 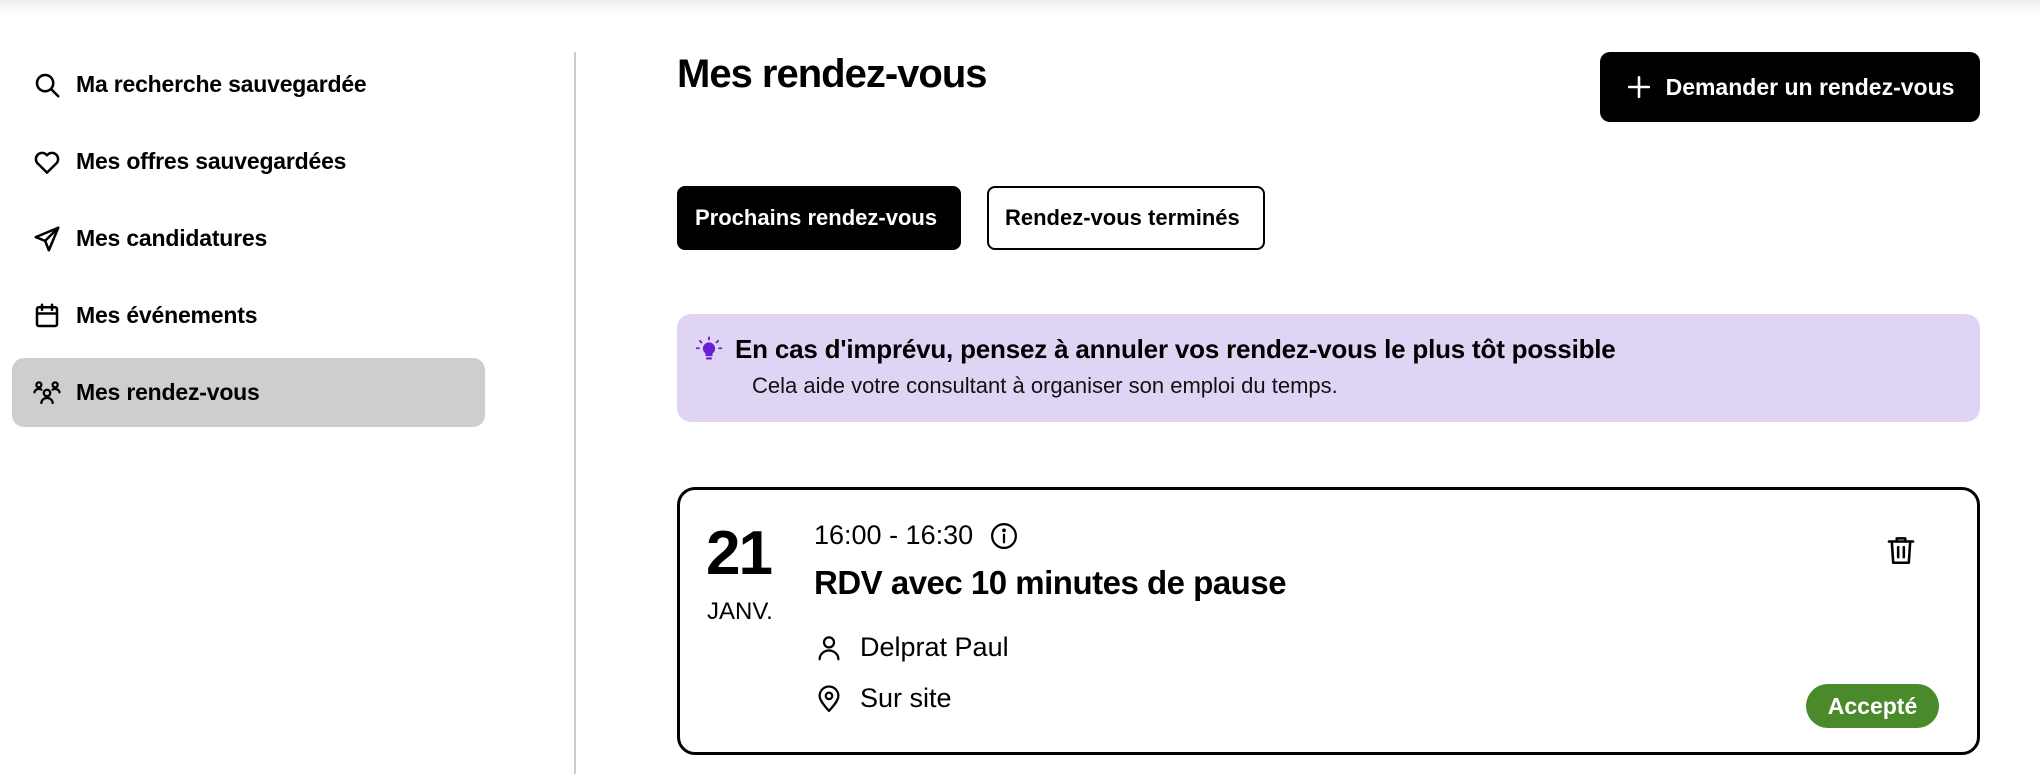 What do you see at coordinates (906, 698) in the screenshot?
I see `appointment-location: Sur site` at bounding box center [906, 698].